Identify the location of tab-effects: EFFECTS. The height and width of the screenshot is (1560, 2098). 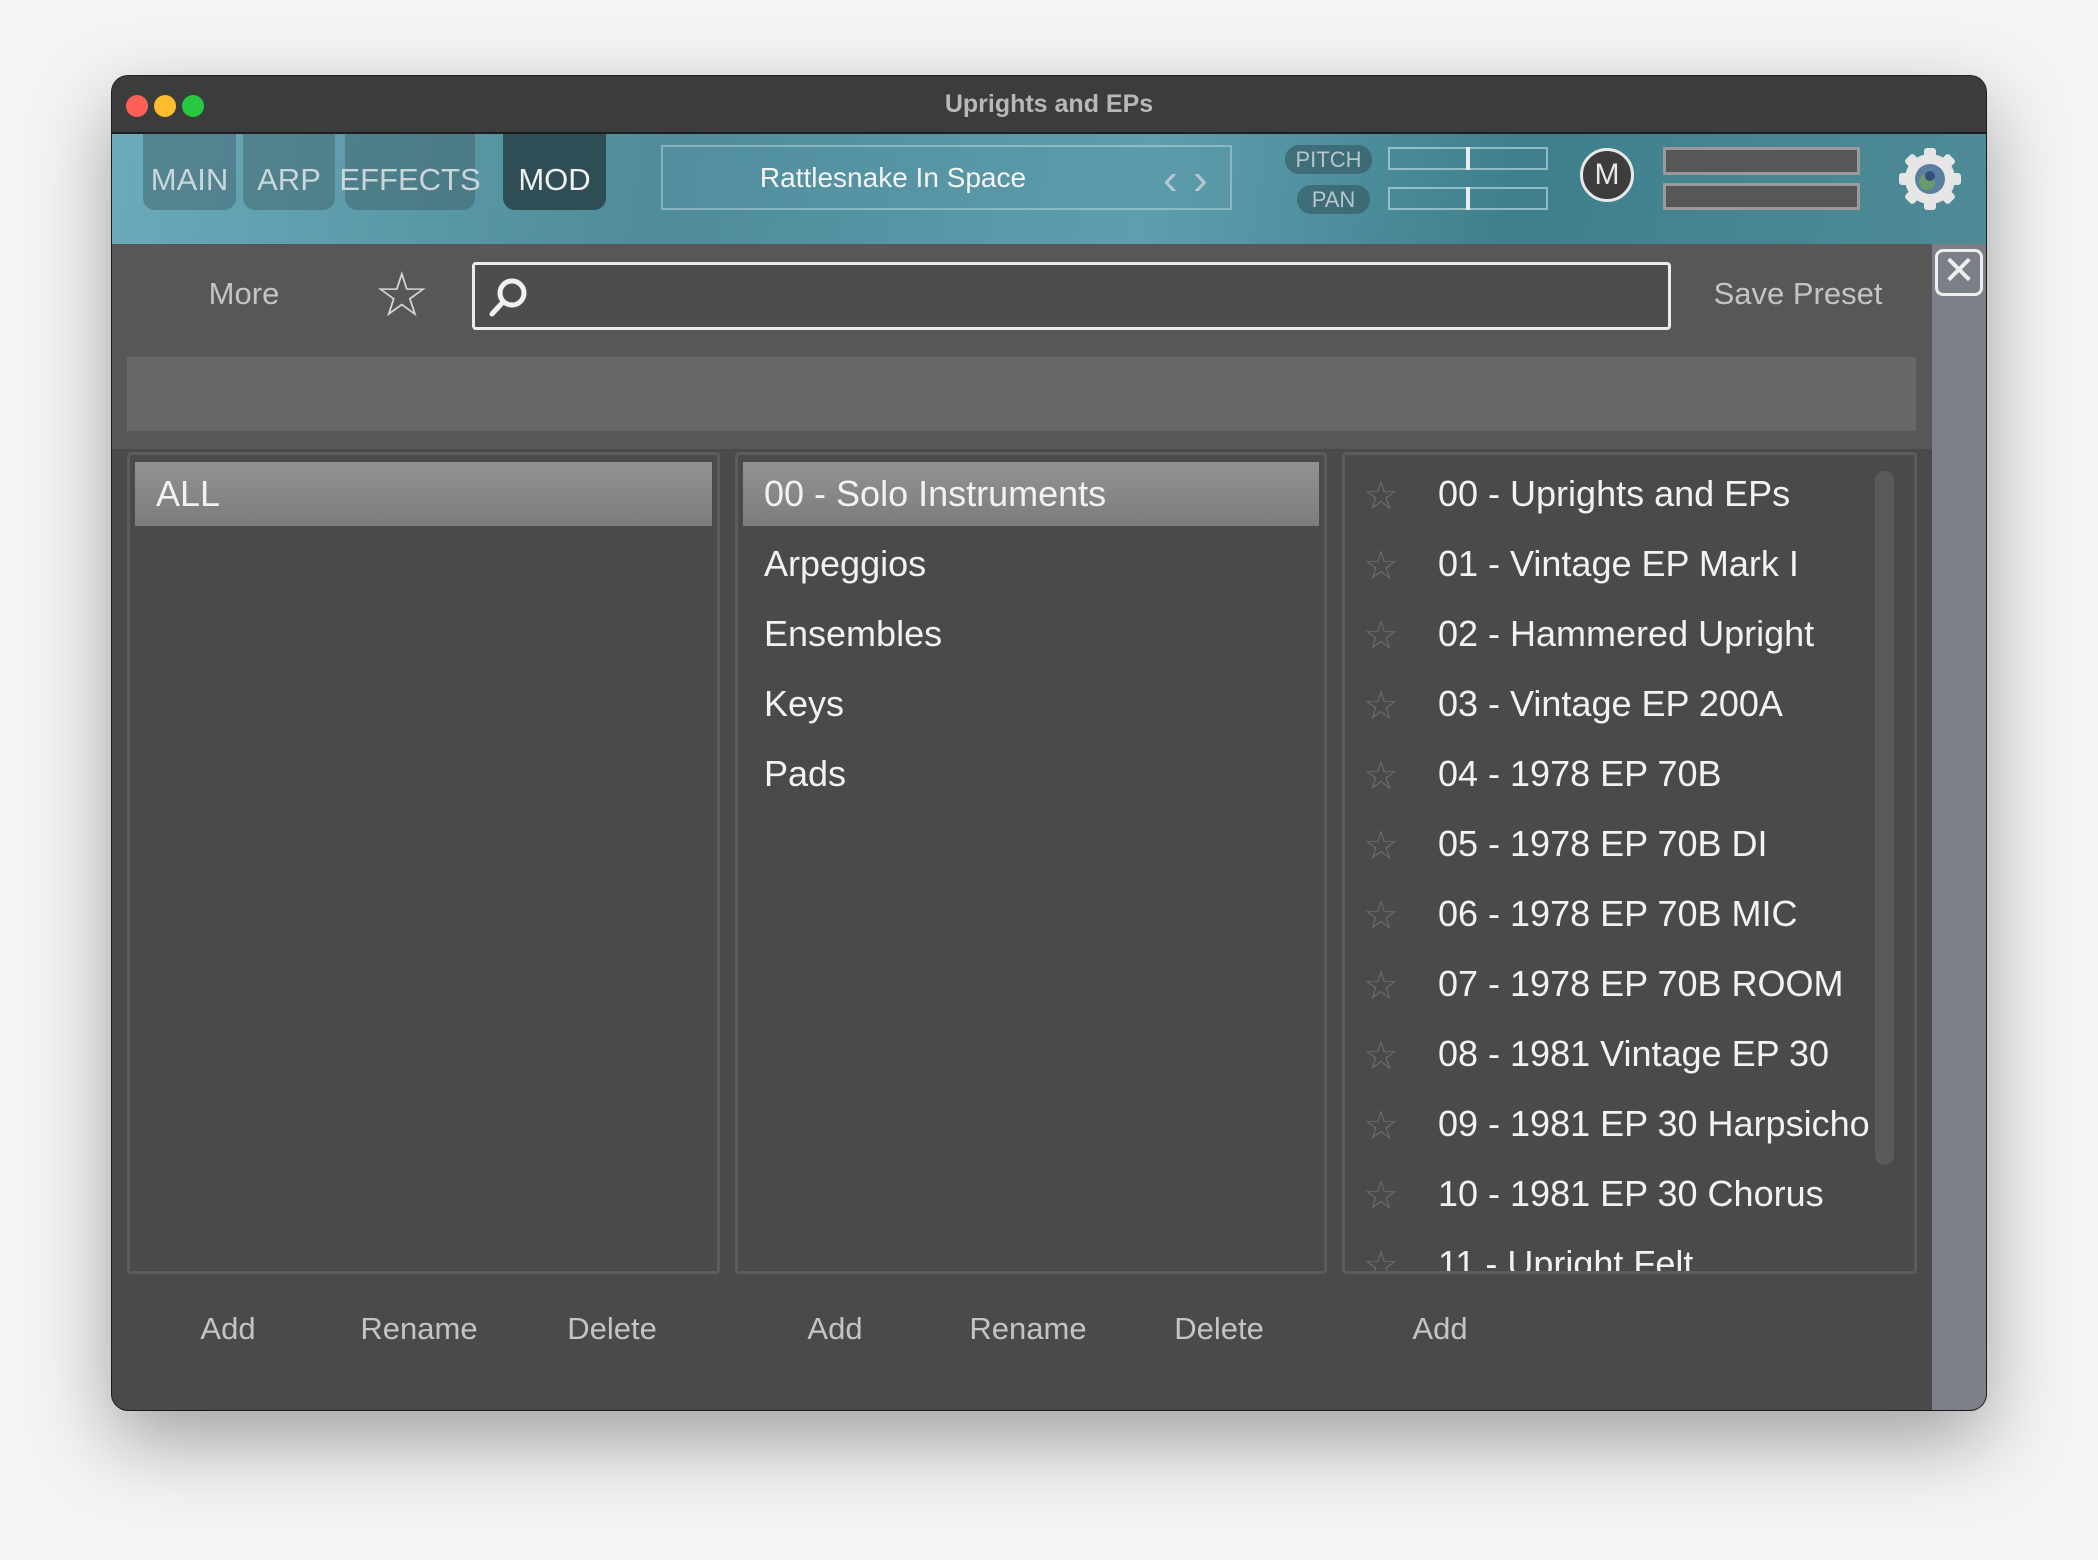
(410, 172).